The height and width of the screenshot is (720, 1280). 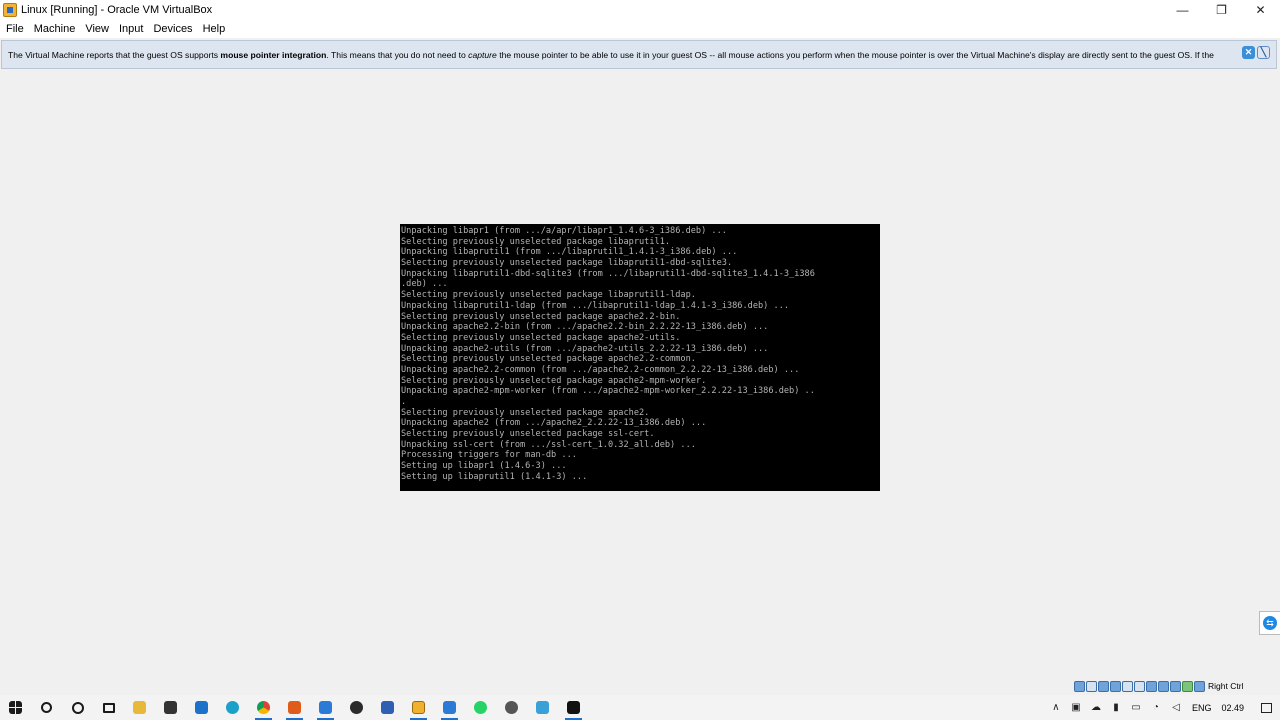 I want to click on cortana-icon, so click(x=77, y=707).